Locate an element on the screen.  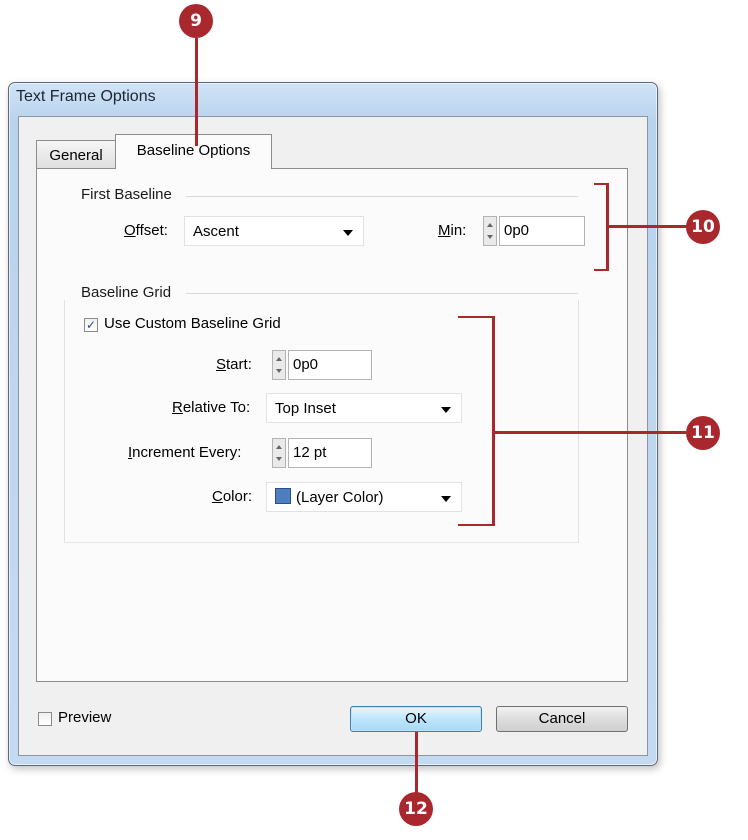
bracket-10-bottom is located at coordinates (601, 270).